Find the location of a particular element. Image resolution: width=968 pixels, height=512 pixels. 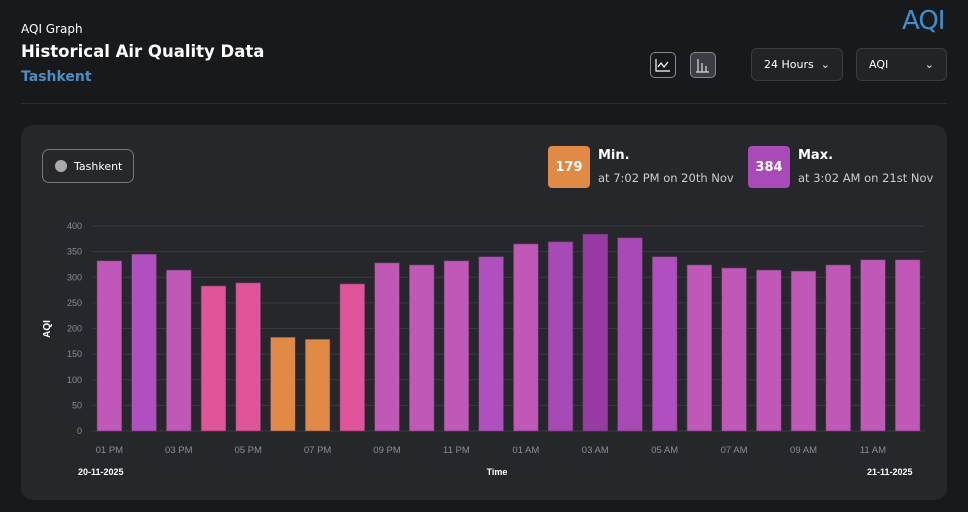

x-tick-label: 03 PM is located at coordinates (179, 450).